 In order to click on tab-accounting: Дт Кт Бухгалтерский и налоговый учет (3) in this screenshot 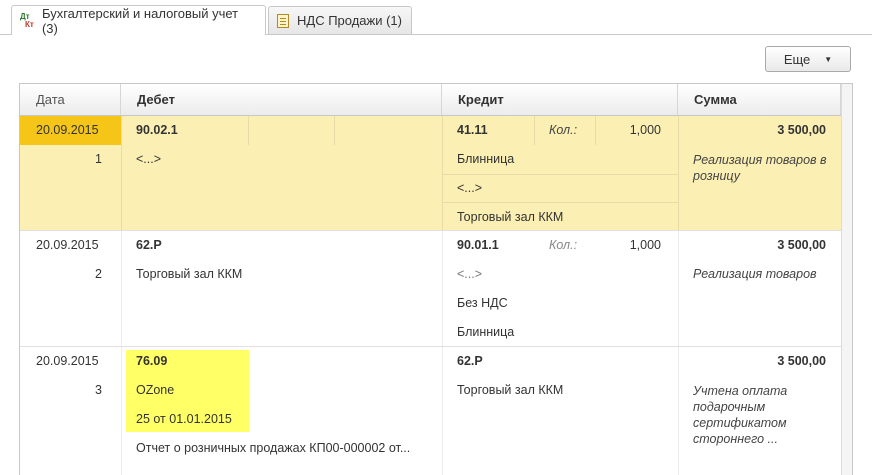, I will do `click(138, 20)`.